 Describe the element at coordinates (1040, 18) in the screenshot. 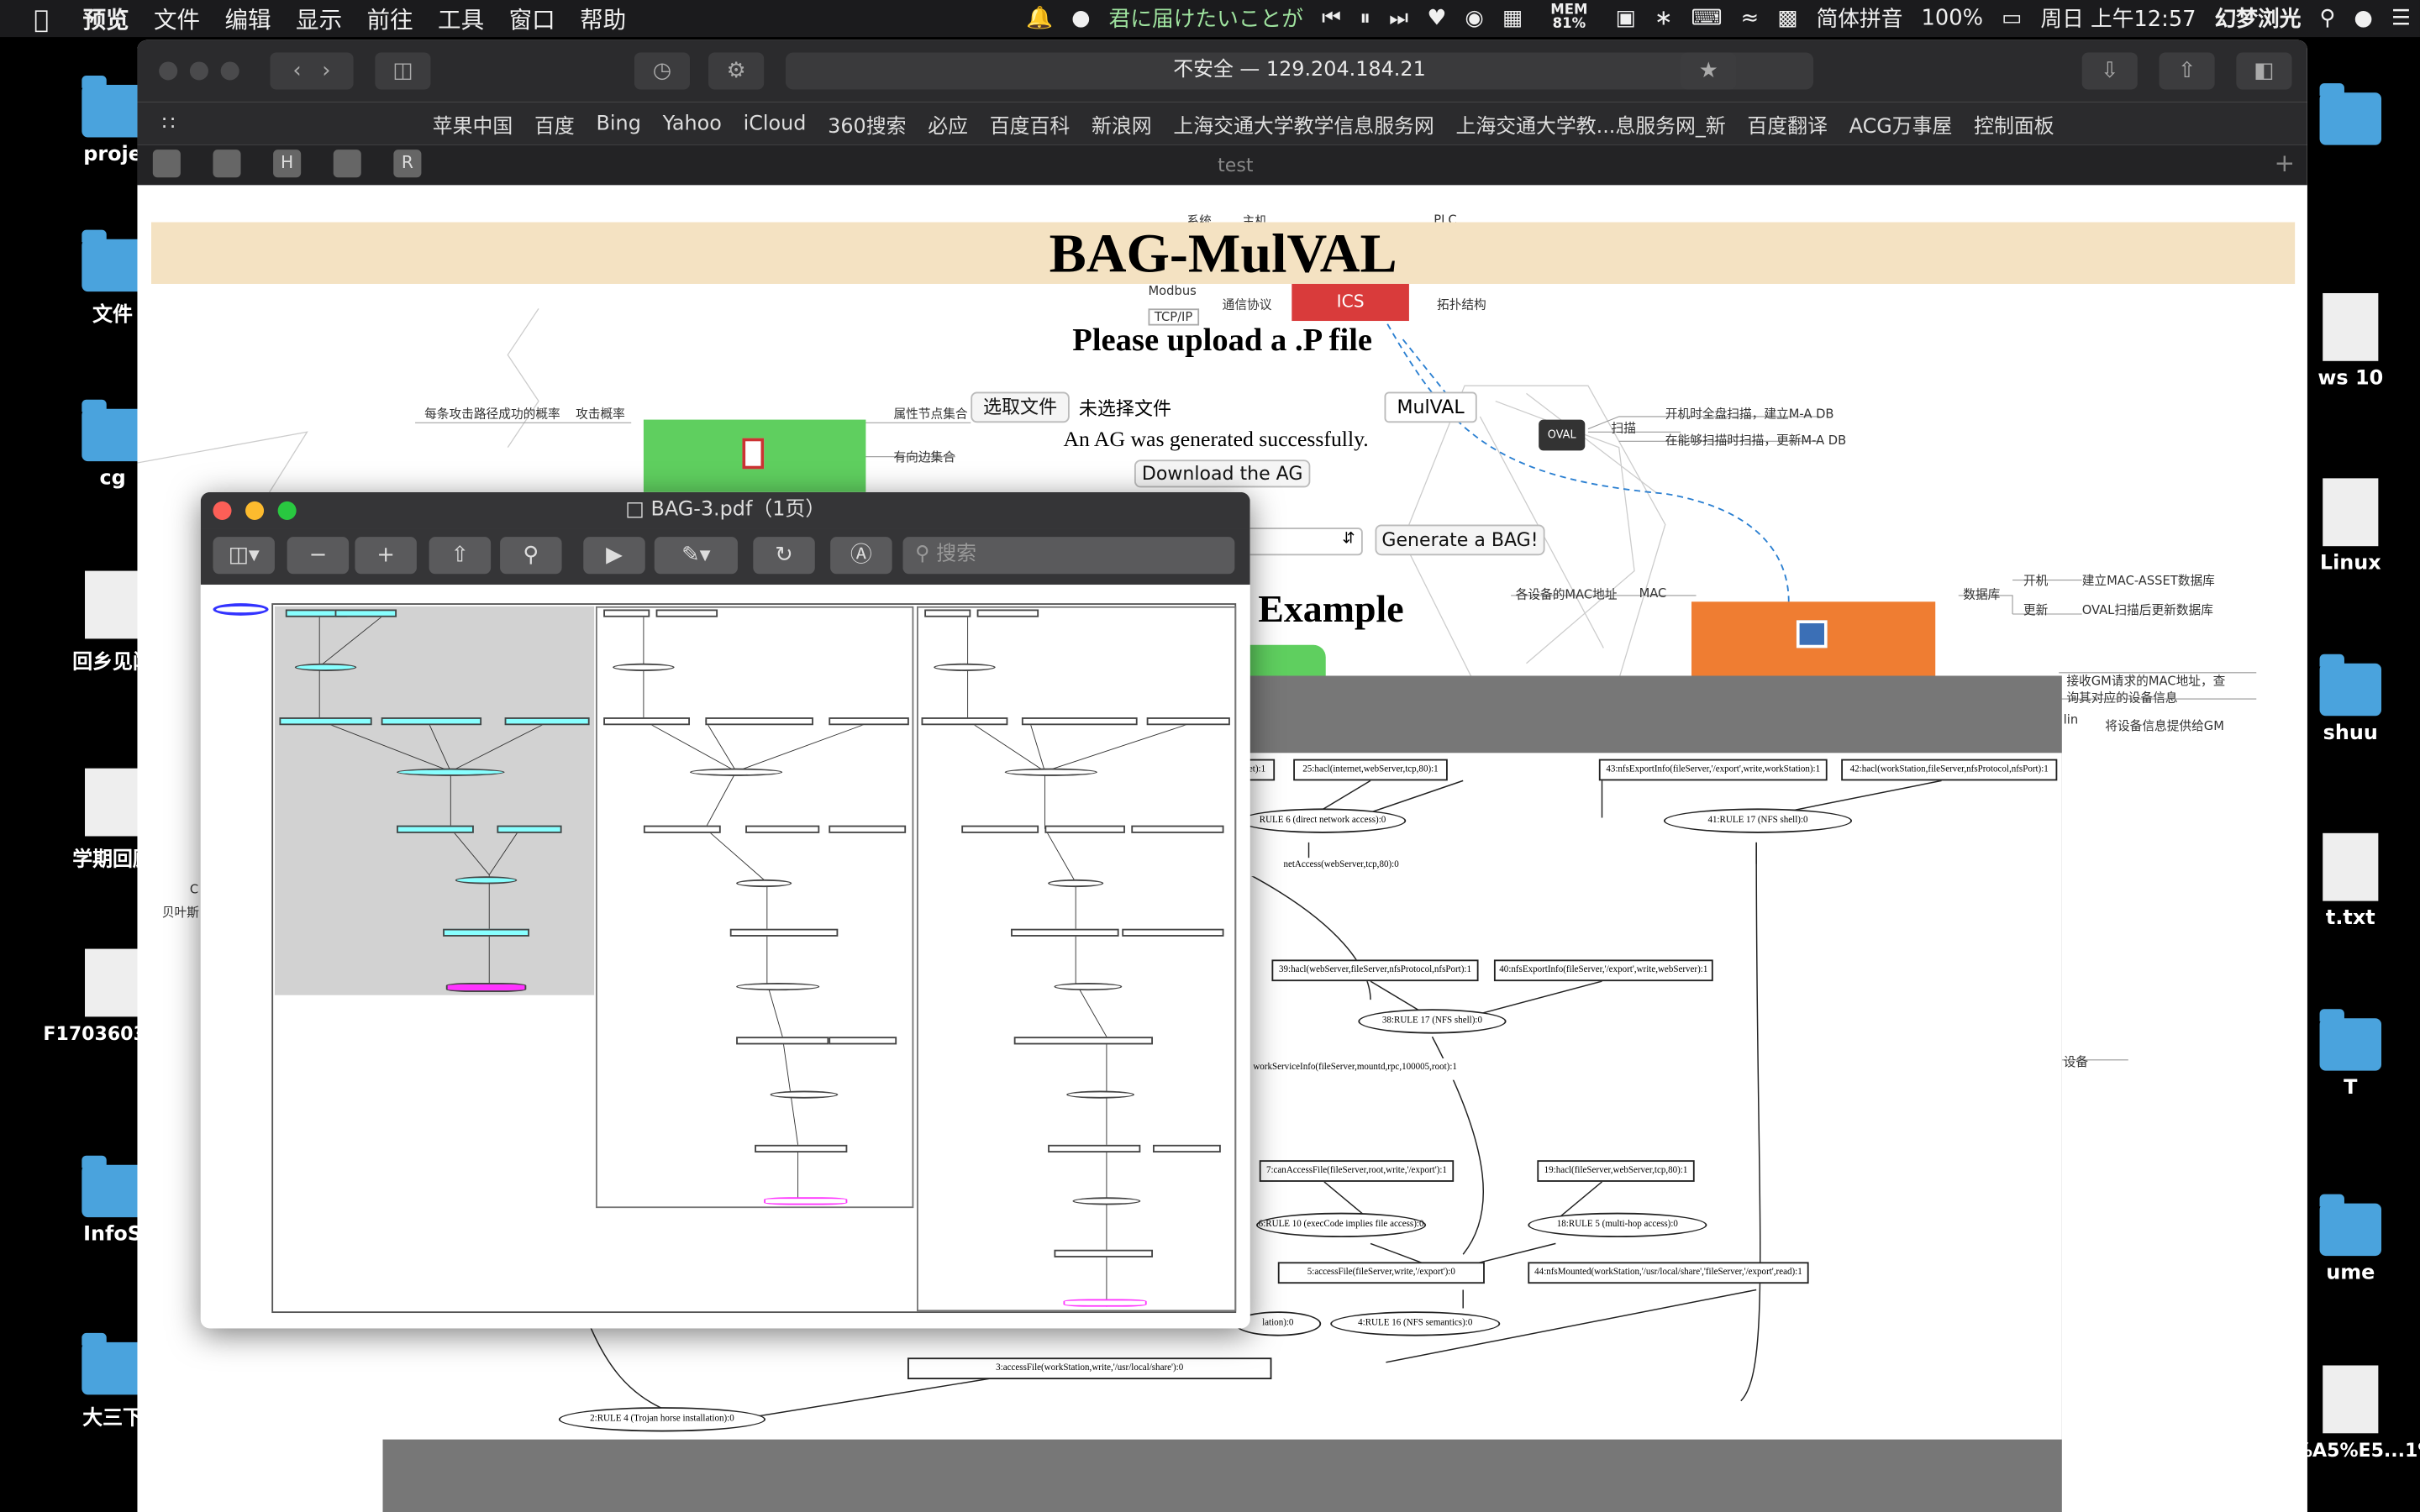

I see `notification-bell-icon: 🔔` at that location.